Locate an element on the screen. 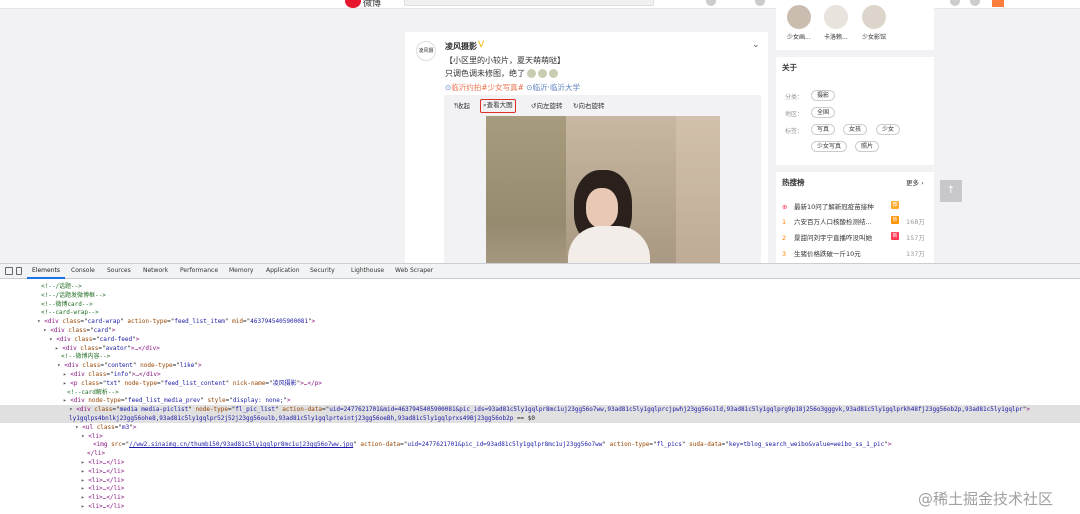 This screenshot has height=514, width=1080. device-toggle-icon is located at coordinates (19, 271).